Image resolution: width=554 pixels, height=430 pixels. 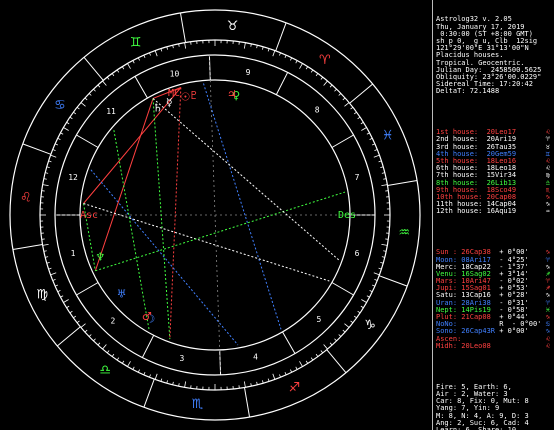 I want to click on house-number: 2, so click(x=112, y=321).